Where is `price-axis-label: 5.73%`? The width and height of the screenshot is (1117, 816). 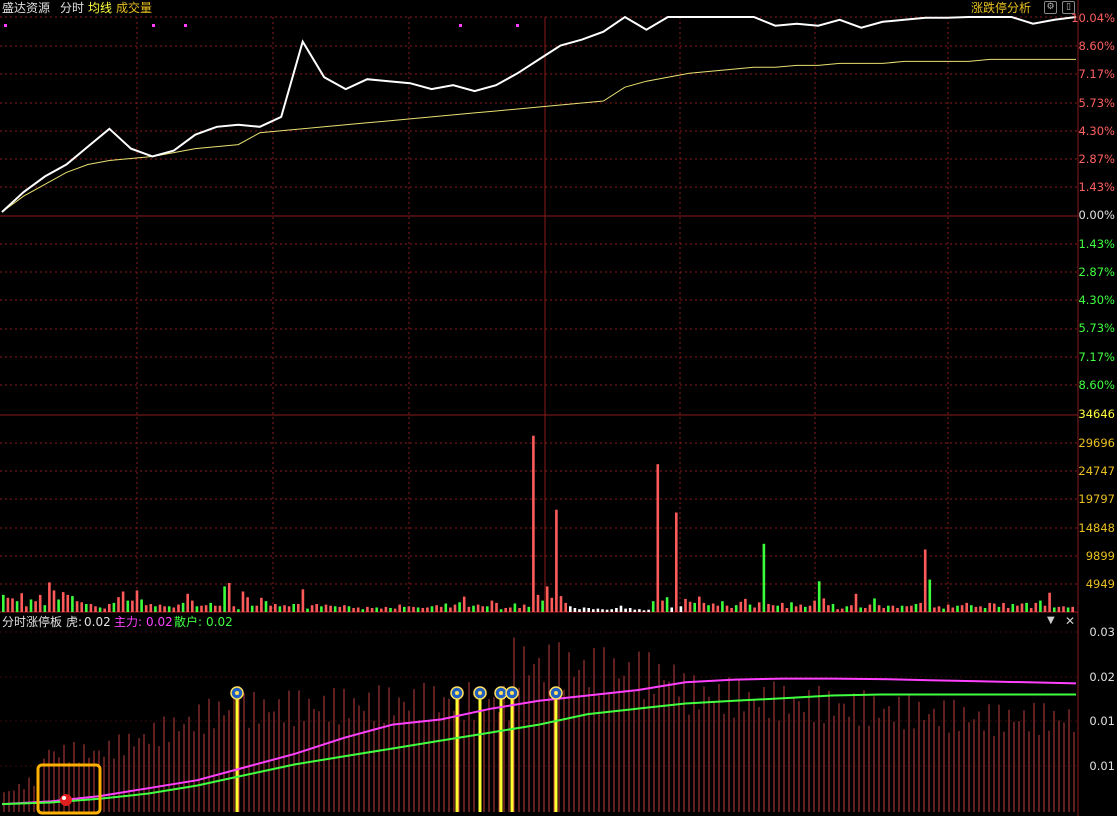 price-axis-label: 5.73% is located at coordinates (1096, 103).